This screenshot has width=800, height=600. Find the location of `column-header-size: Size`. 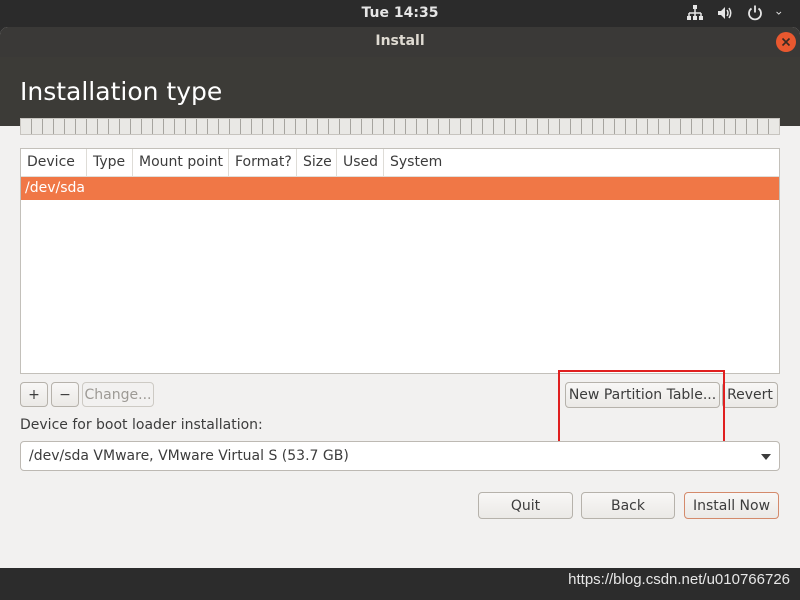

column-header-size: Size is located at coordinates (317, 162).